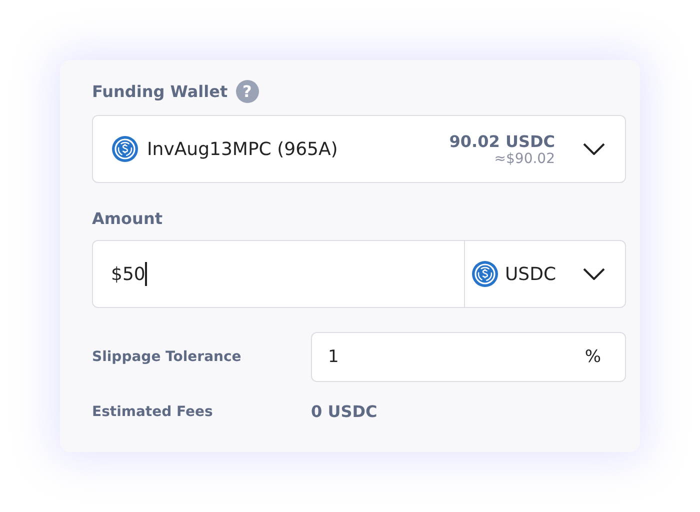 The width and height of the screenshot is (700, 512). What do you see at coordinates (468, 357) in the screenshot?
I see `slippage-field: 1 %` at bounding box center [468, 357].